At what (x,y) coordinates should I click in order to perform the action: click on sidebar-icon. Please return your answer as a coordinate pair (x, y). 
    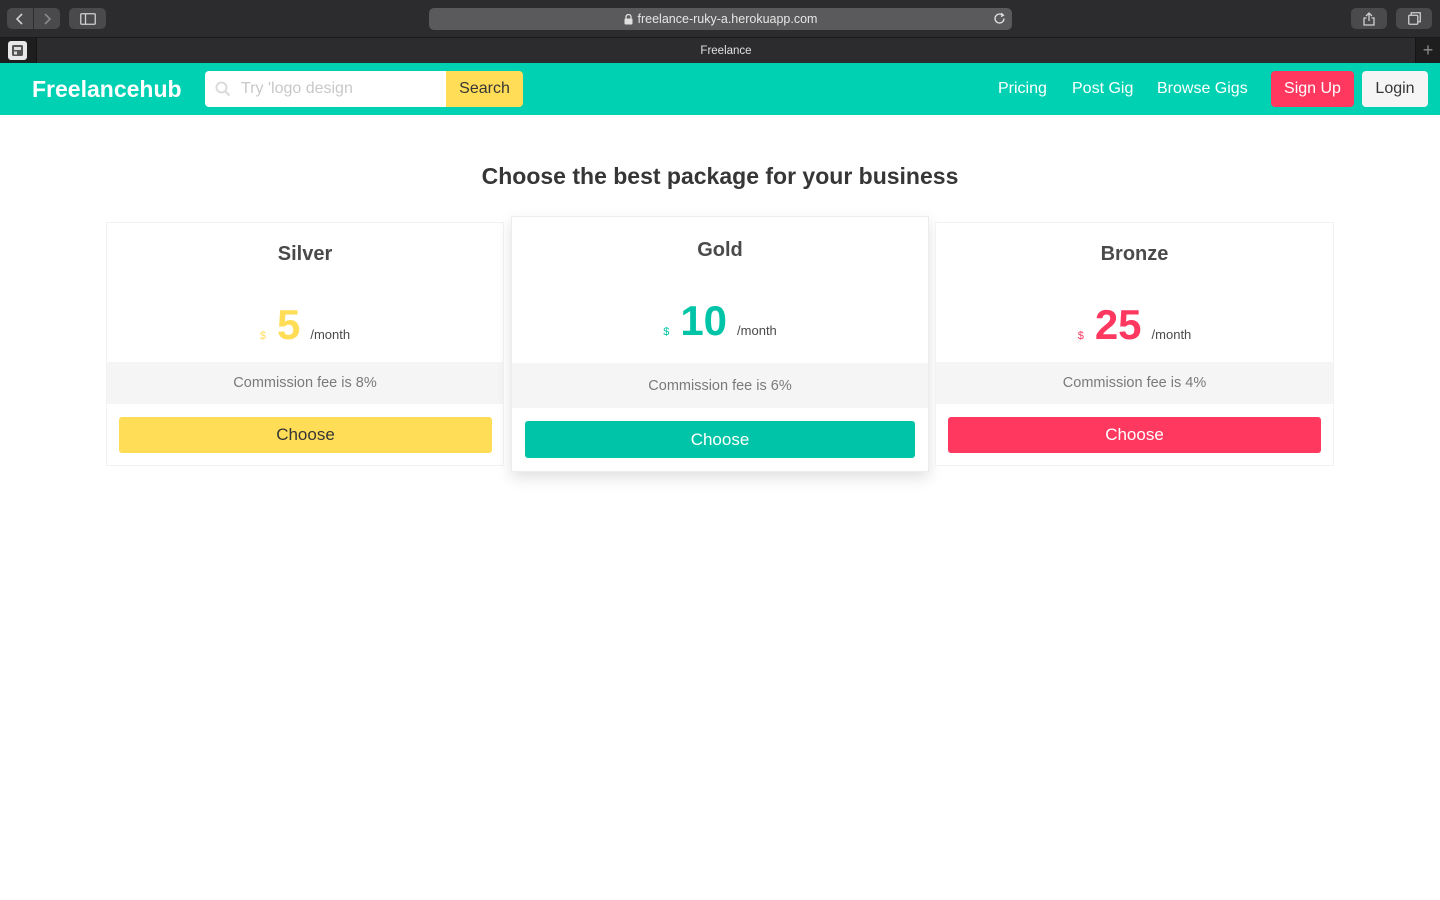
    Looking at the image, I should click on (87, 18).